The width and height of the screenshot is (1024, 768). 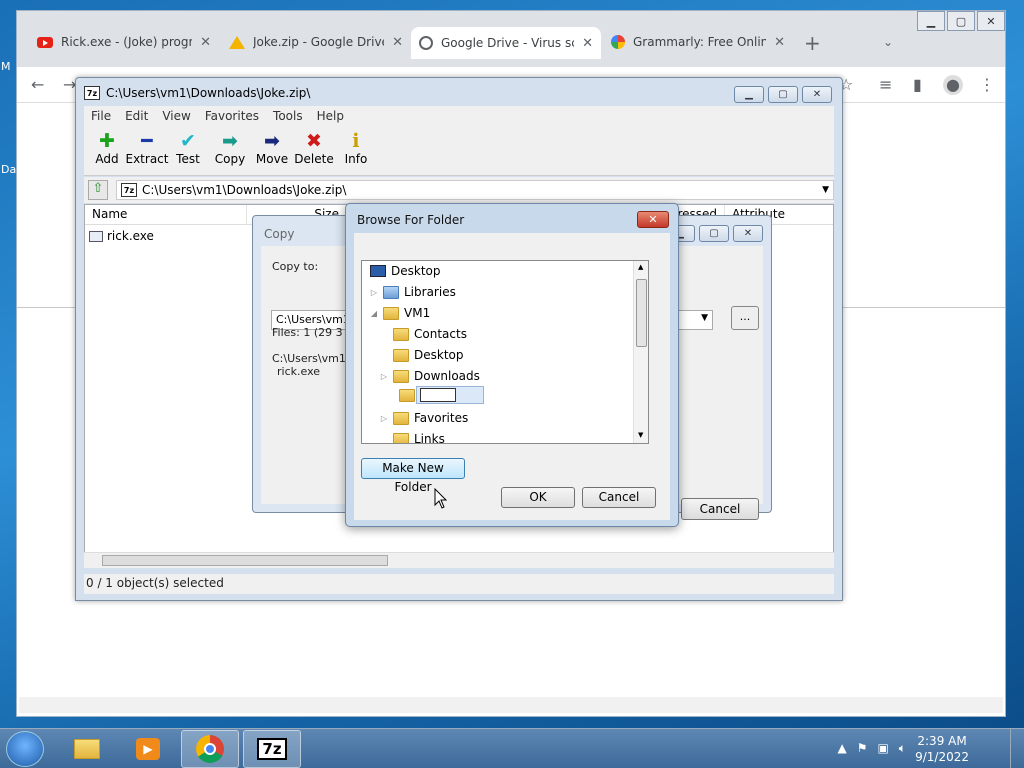 What do you see at coordinates (330, 116) in the screenshot?
I see `menu-help: Help` at bounding box center [330, 116].